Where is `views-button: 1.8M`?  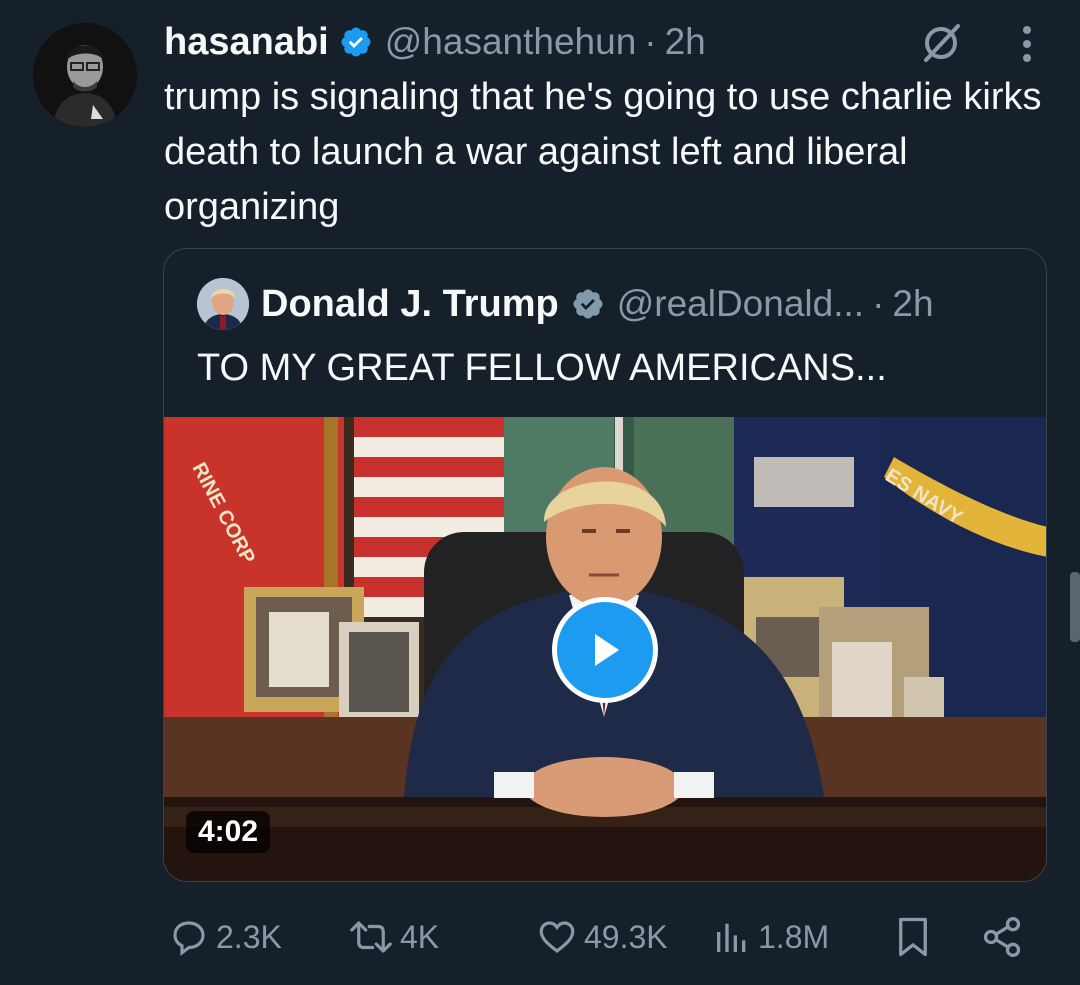
views-button: 1.8M is located at coordinates (770, 937).